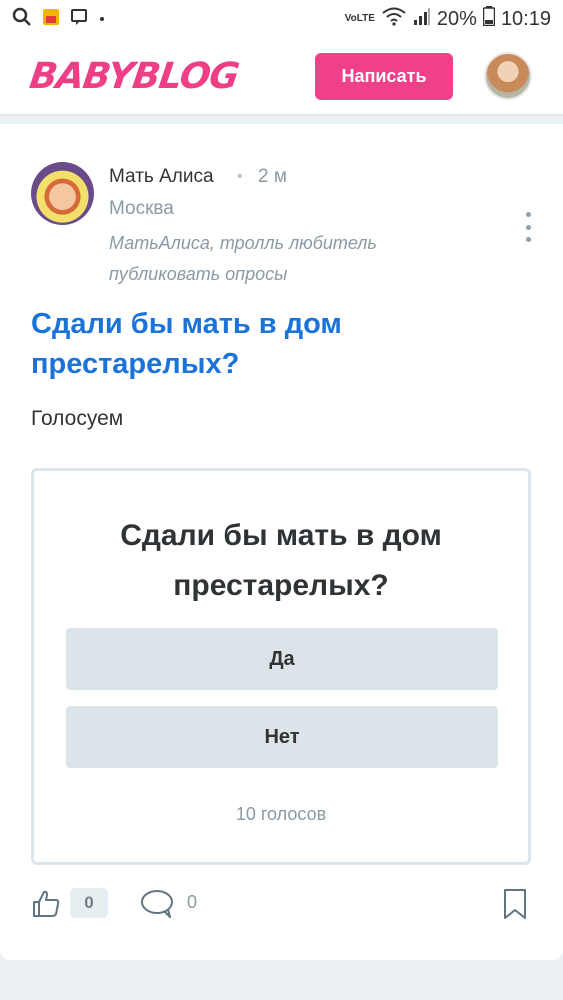 This screenshot has width=563, height=1000. Describe the element at coordinates (161, 177) in the screenshot. I see `author-name: Мать Алиса` at that location.